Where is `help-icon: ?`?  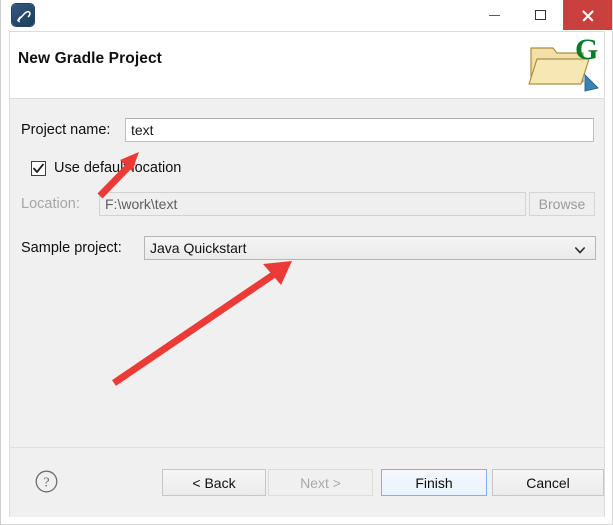 help-icon: ? is located at coordinates (46, 481).